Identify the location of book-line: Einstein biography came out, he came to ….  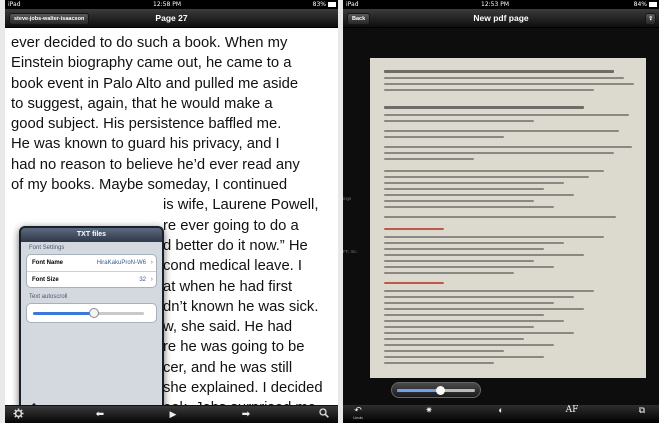
(151, 63).